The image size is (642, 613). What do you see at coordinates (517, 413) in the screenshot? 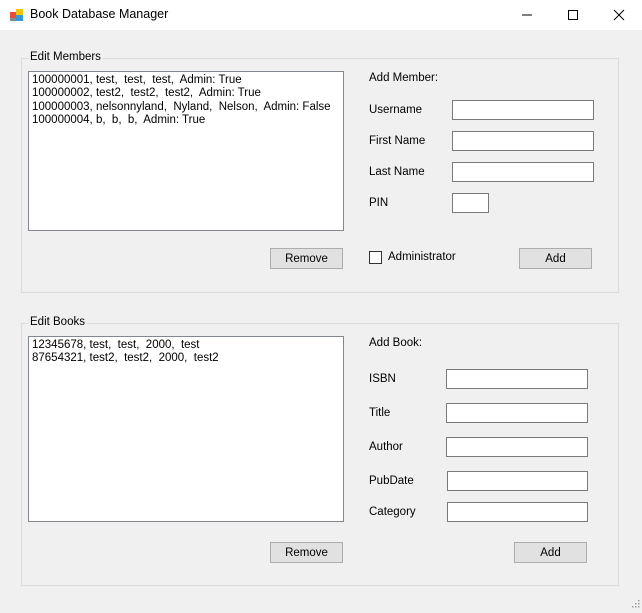
I see `title-field` at bounding box center [517, 413].